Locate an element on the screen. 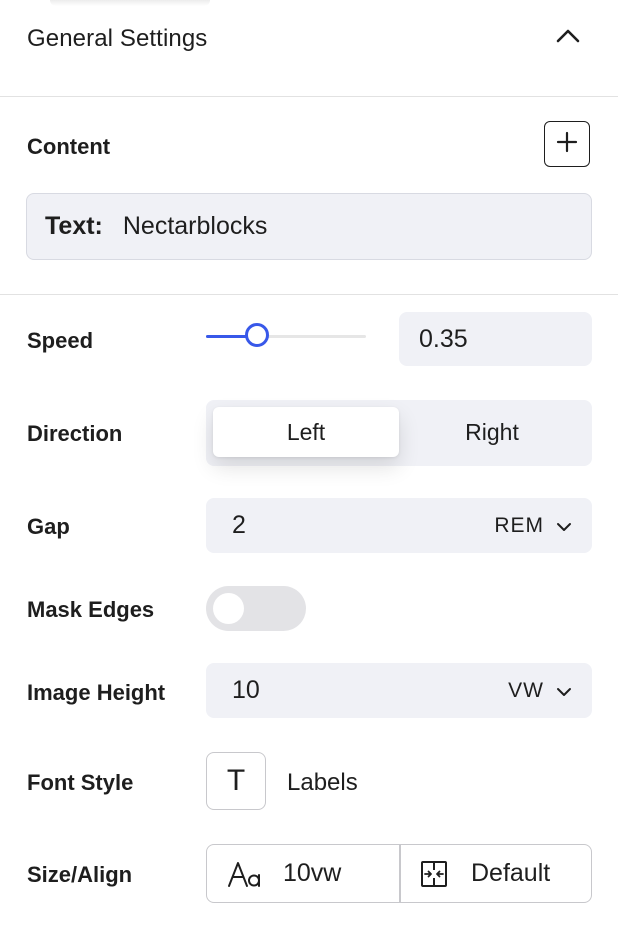 This screenshot has width=618, height=938. general-settings-header: General Settings is located at coordinates (309, 48).